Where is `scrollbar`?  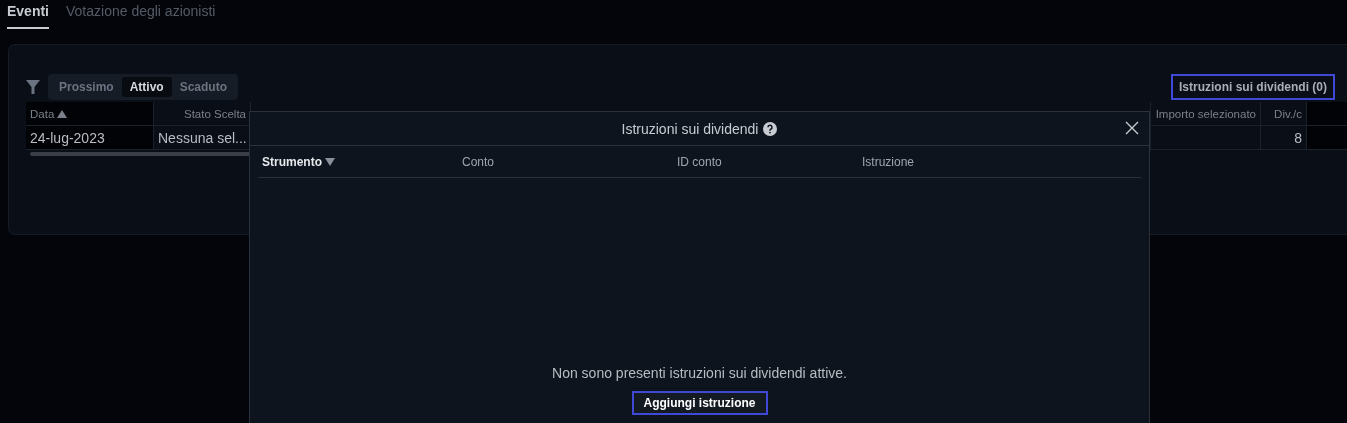 scrollbar is located at coordinates (140, 154).